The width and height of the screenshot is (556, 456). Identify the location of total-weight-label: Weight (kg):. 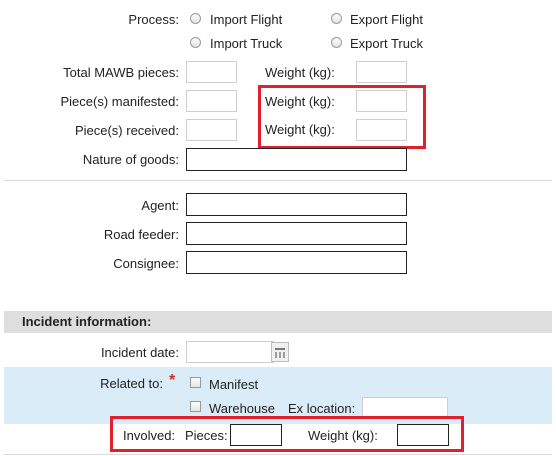
(300, 72).